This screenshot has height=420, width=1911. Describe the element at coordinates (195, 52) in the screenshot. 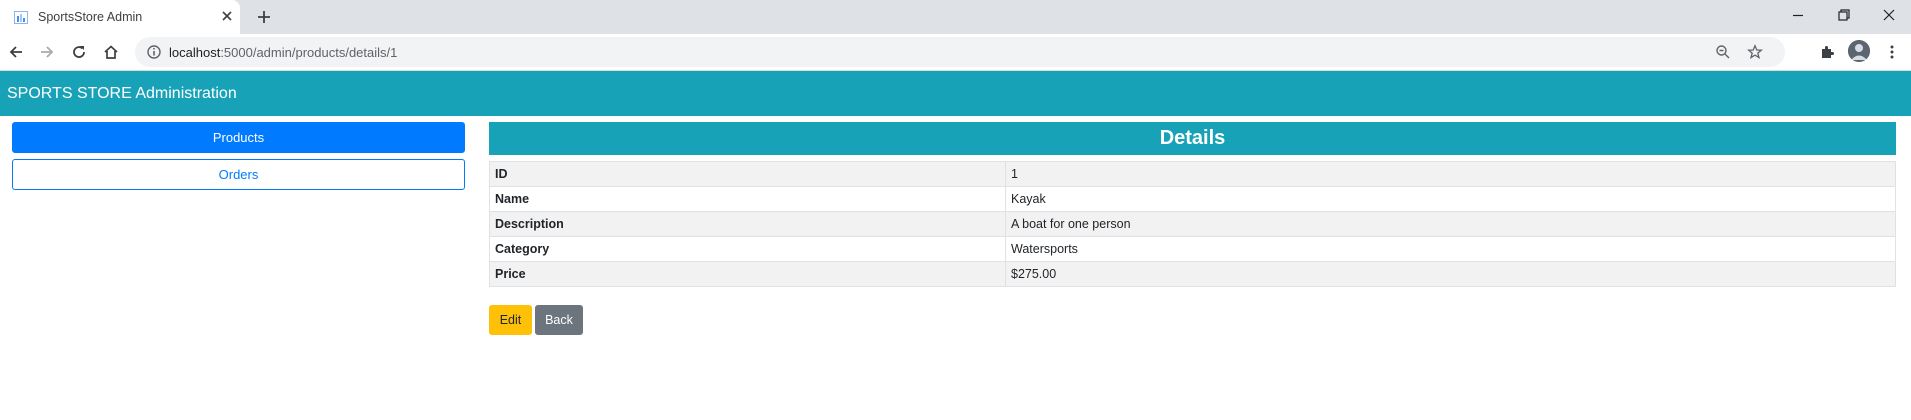

I see `url-host: localhost` at that location.